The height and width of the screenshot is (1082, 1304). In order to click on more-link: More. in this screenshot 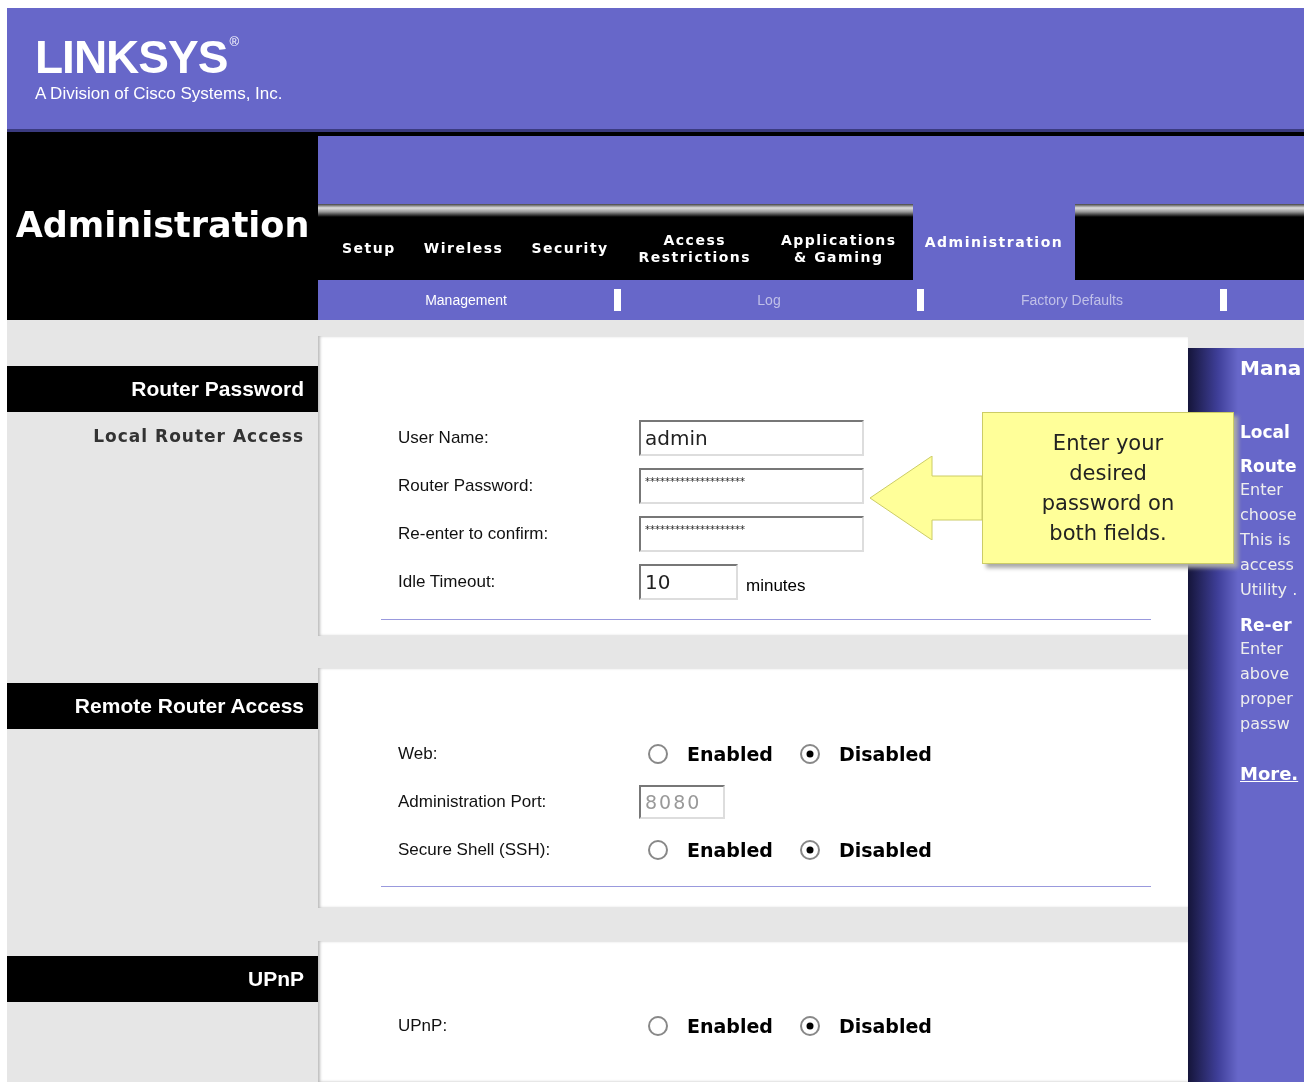, I will do `click(1269, 773)`.